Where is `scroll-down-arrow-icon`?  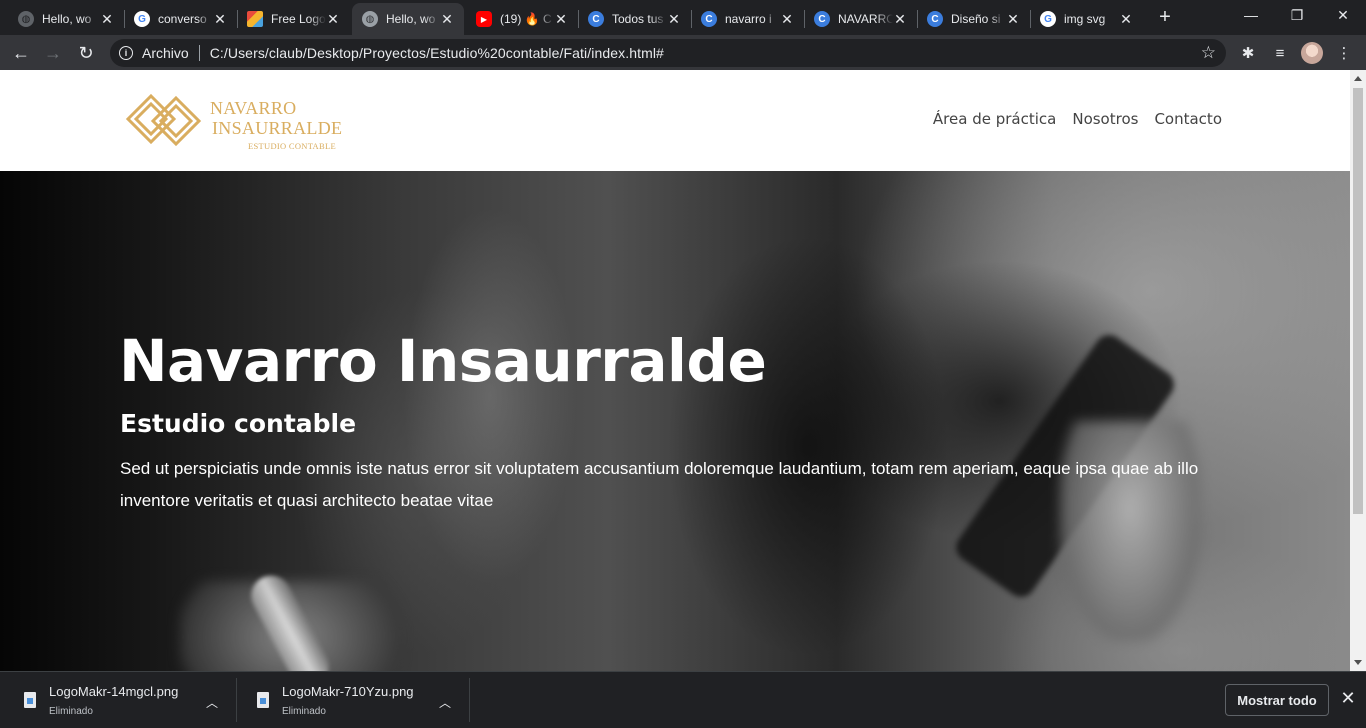
scroll-down-arrow-icon is located at coordinates (1358, 662).